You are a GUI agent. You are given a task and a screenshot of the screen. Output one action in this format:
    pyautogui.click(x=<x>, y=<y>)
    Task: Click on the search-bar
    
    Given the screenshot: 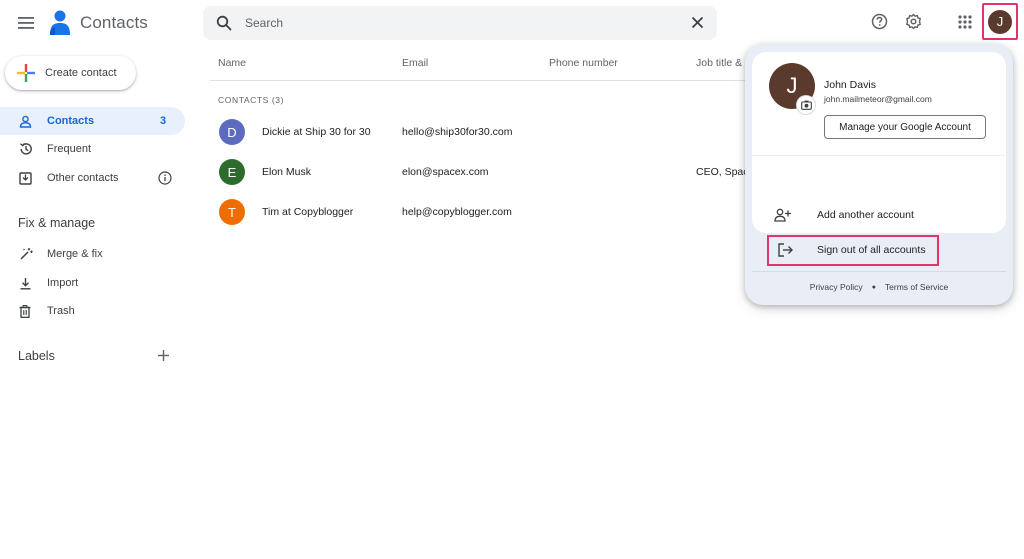 What is the action you would take?
    pyautogui.click(x=460, y=23)
    